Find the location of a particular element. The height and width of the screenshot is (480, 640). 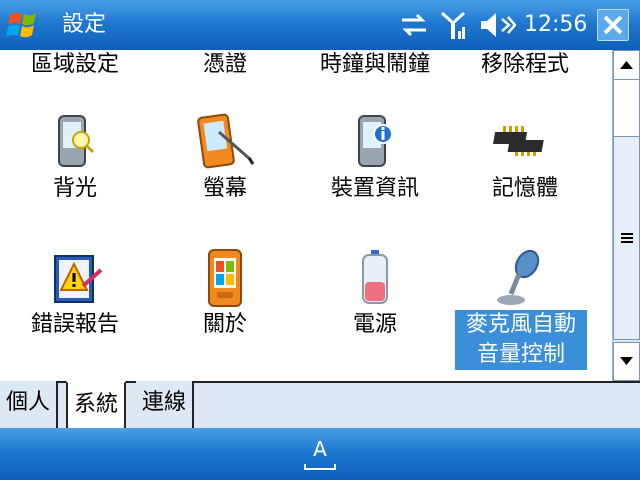

microphone-icon is located at coordinates (518, 277).